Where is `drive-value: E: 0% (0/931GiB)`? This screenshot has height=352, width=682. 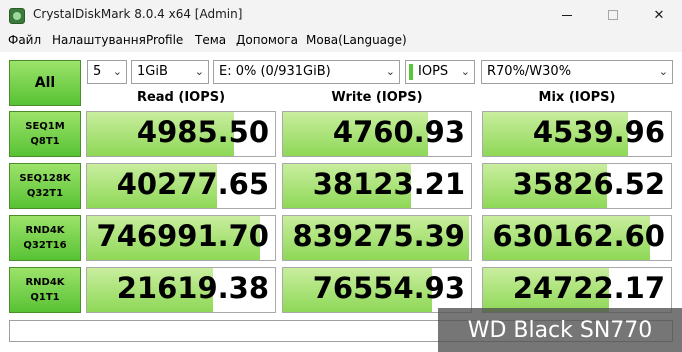 drive-value: E: 0% (0/931GiB) is located at coordinates (275, 71).